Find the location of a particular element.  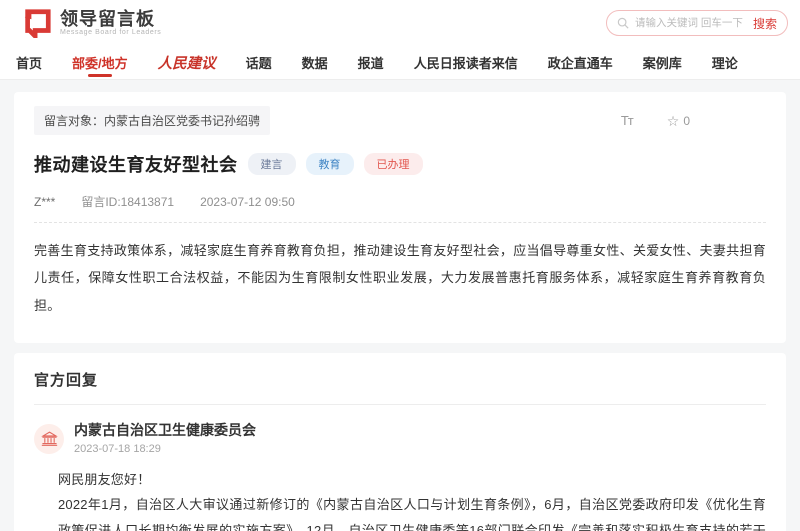

message-author: Z*** is located at coordinates (45, 201).